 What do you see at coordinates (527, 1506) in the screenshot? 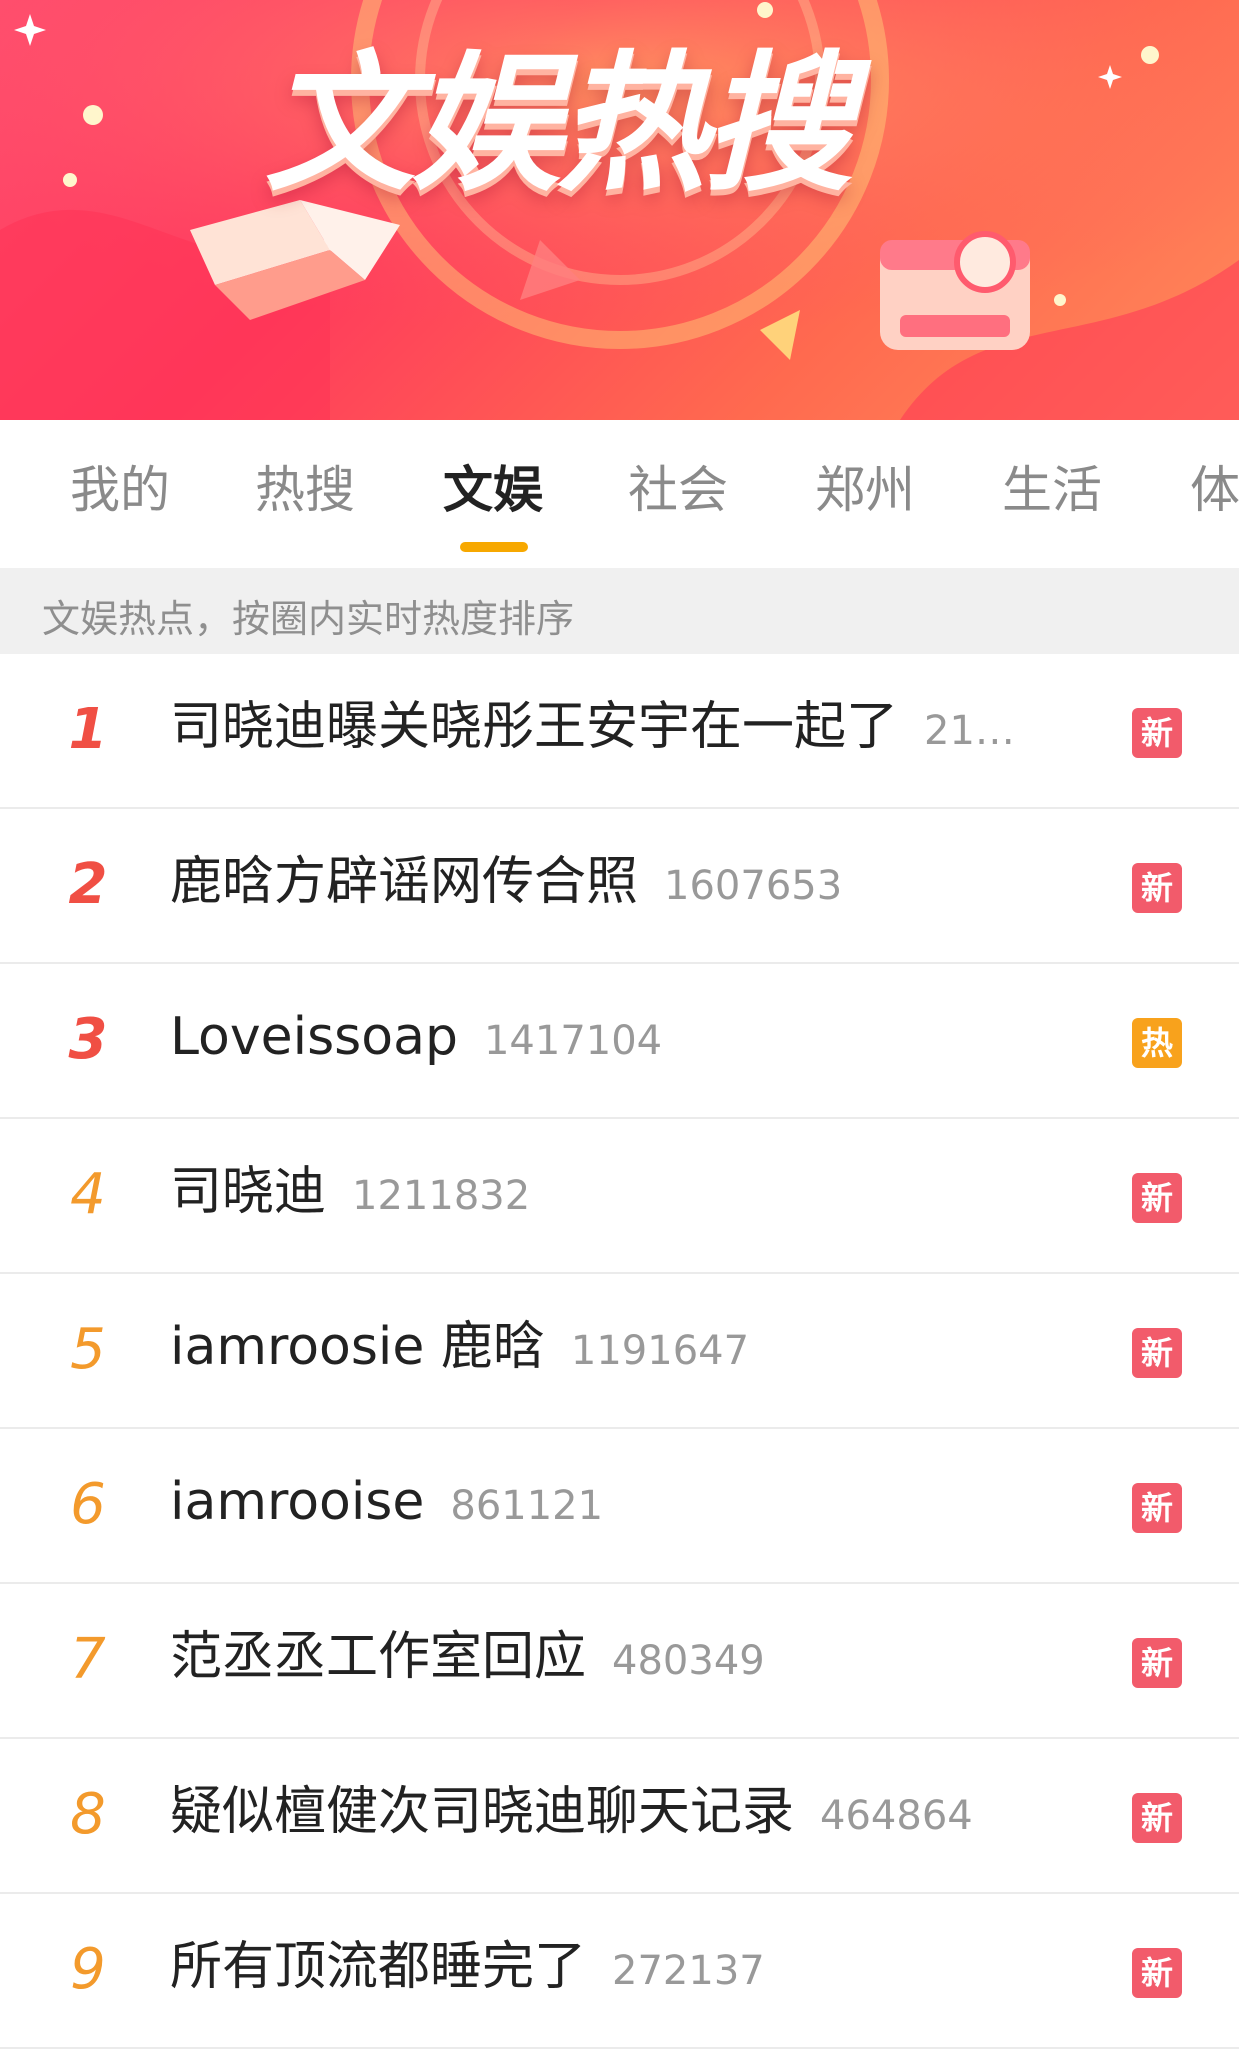
I see `heat-count: 861121` at bounding box center [527, 1506].